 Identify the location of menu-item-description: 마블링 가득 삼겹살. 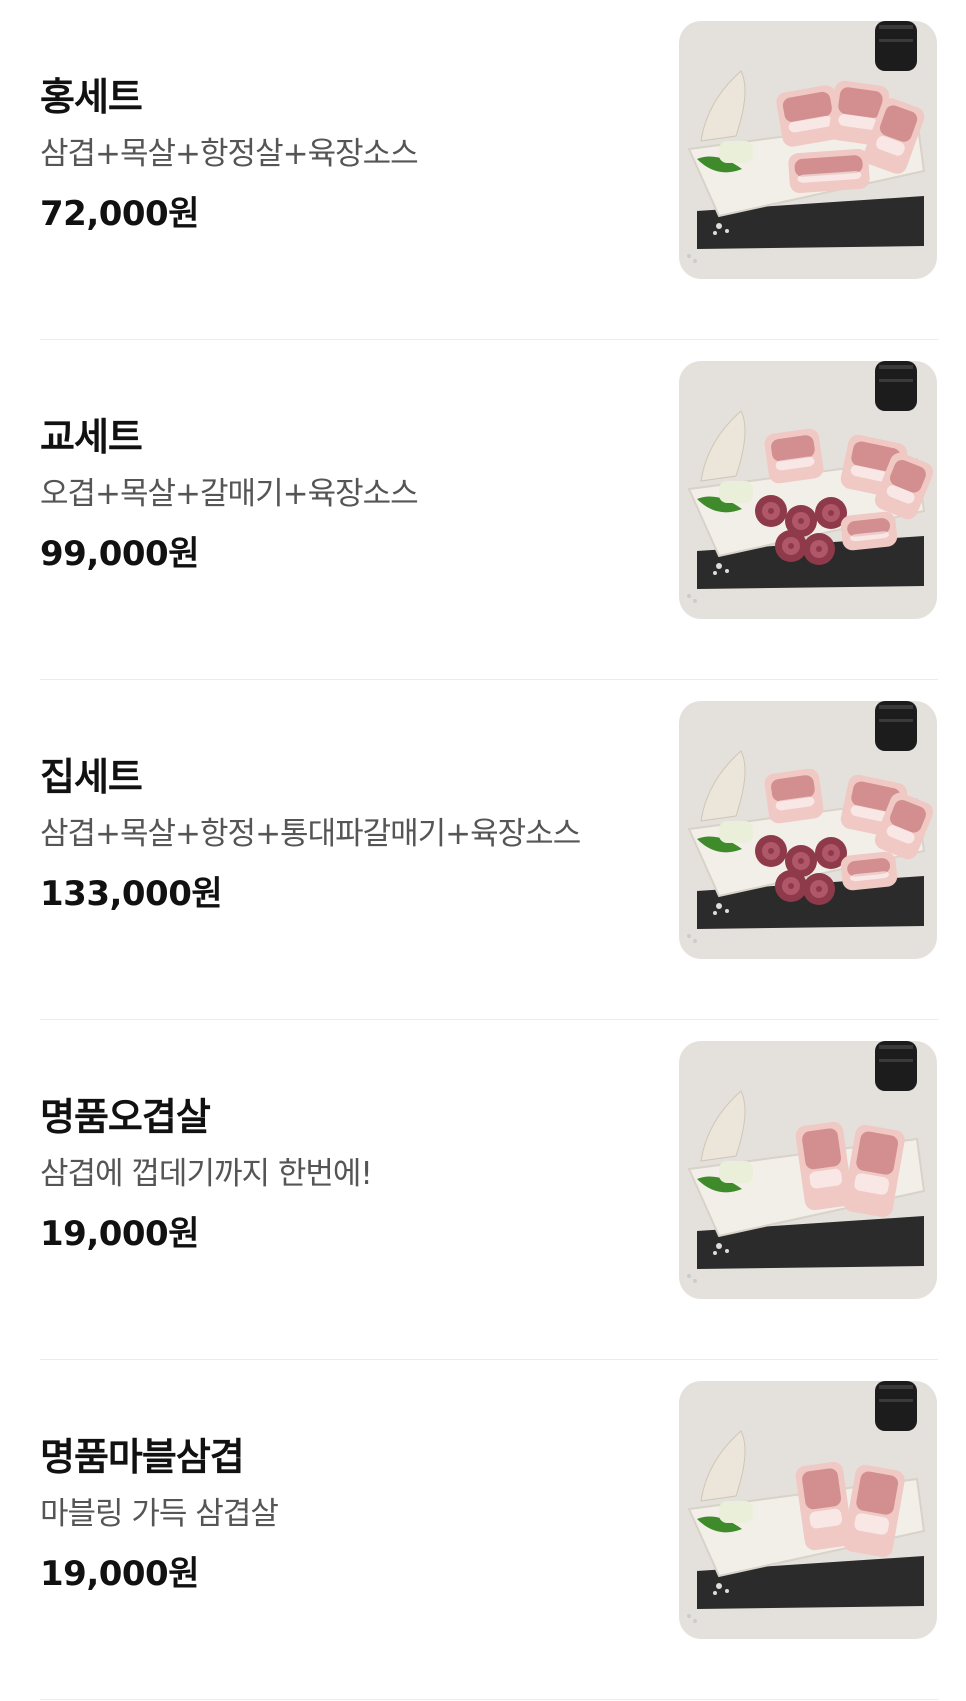
(159, 1514).